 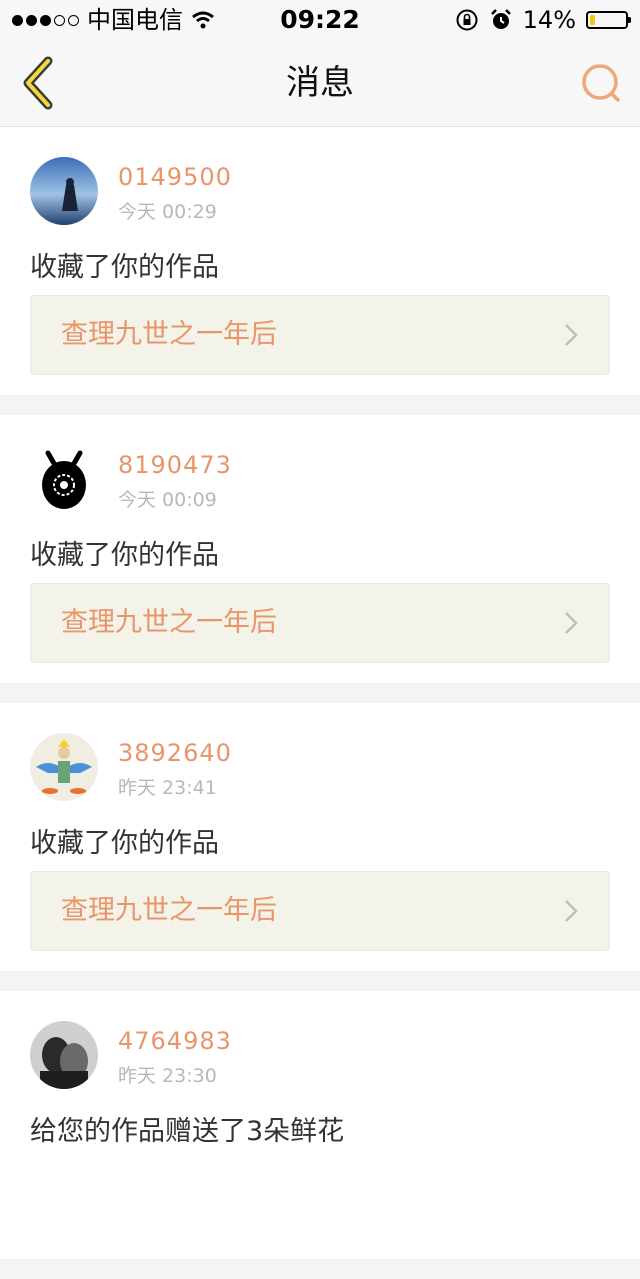 What do you see at coordinates (549, 20) in the screenshot?
I see `battery-percent: 14%` at bounding box center [549, 20].